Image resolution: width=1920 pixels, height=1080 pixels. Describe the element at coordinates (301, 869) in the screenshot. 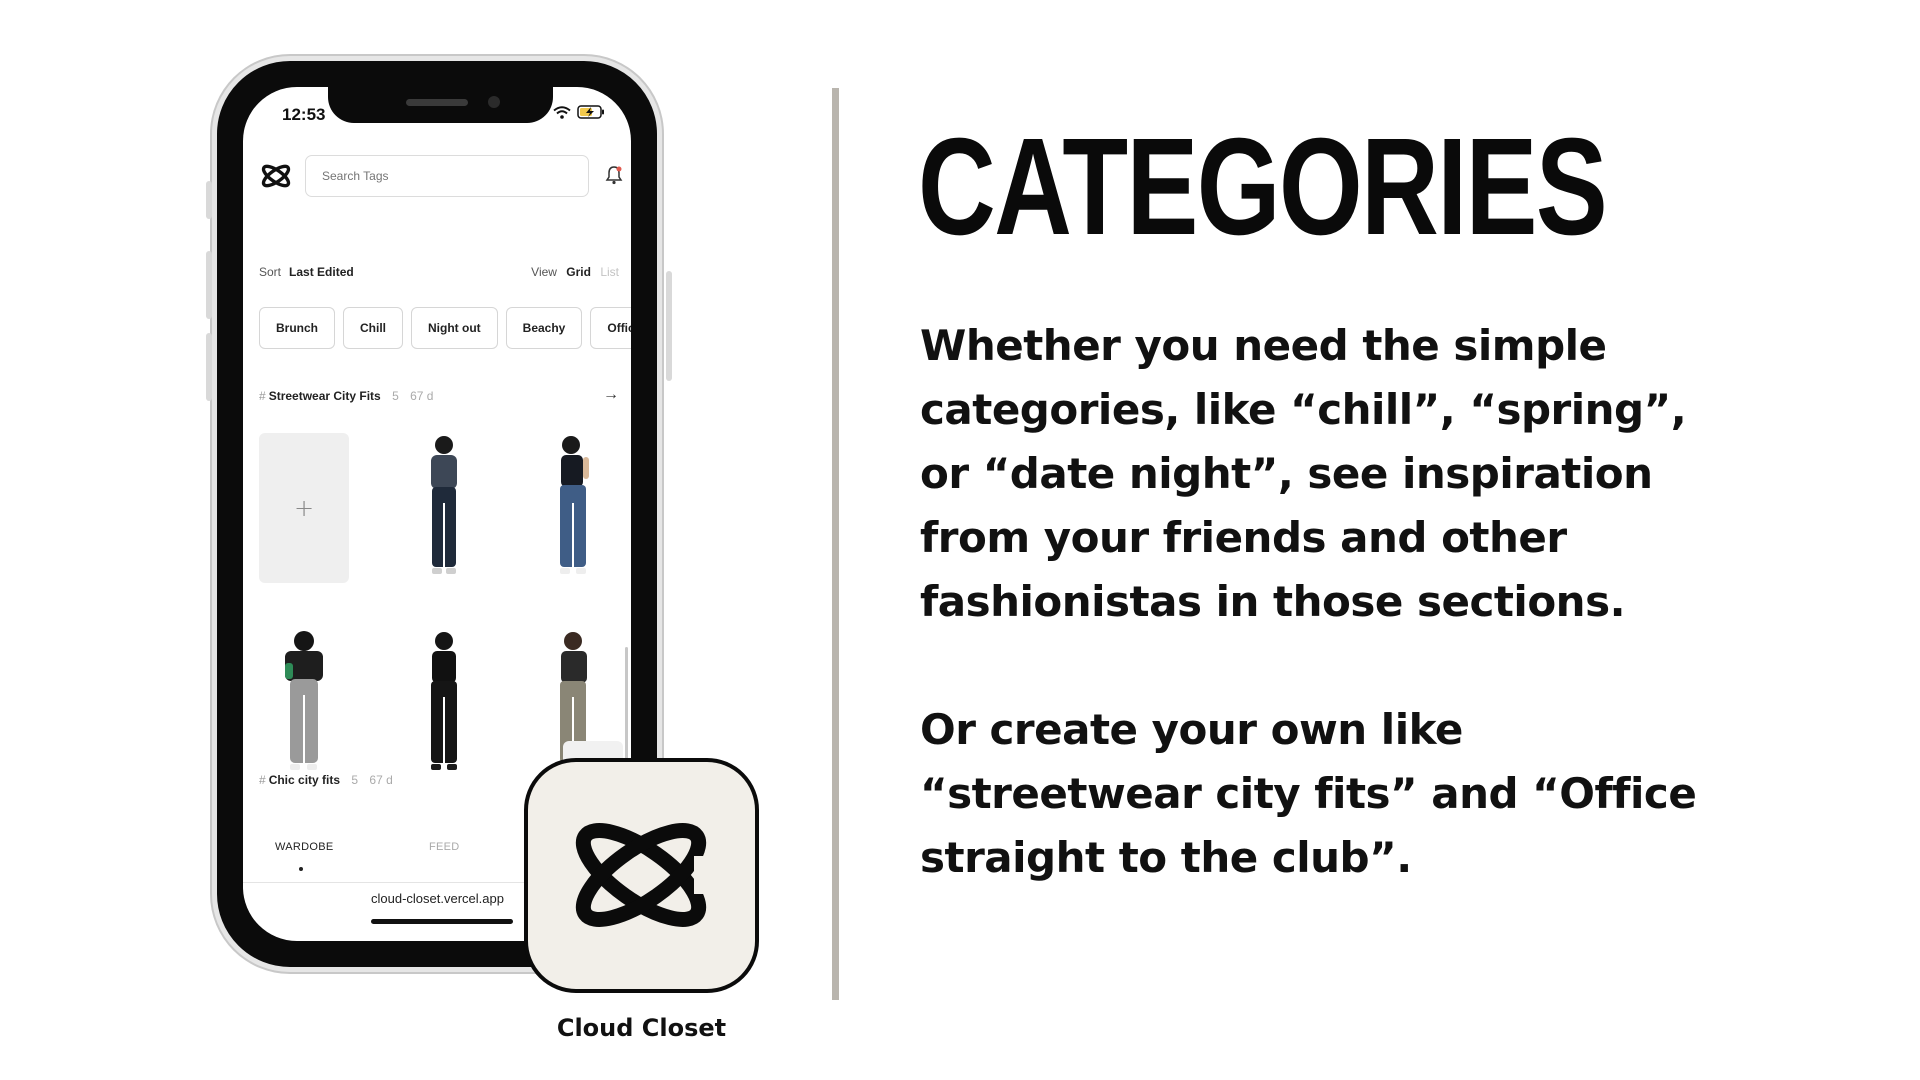

I see `active-tab-indicator` at that location.